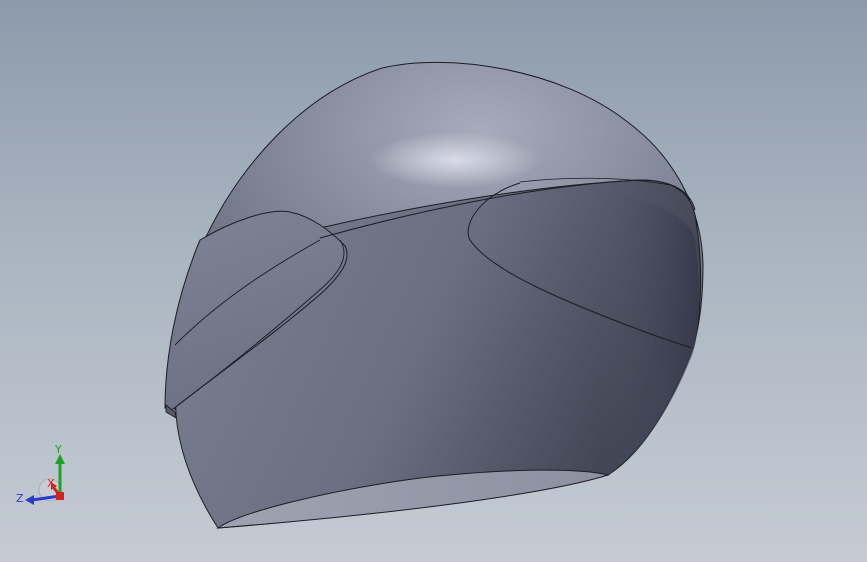 The height and width of the screenshot is (562, 867). Describe the element at coordinates (455, 160) in the screenshot. I see `dome-highlight` at that location.